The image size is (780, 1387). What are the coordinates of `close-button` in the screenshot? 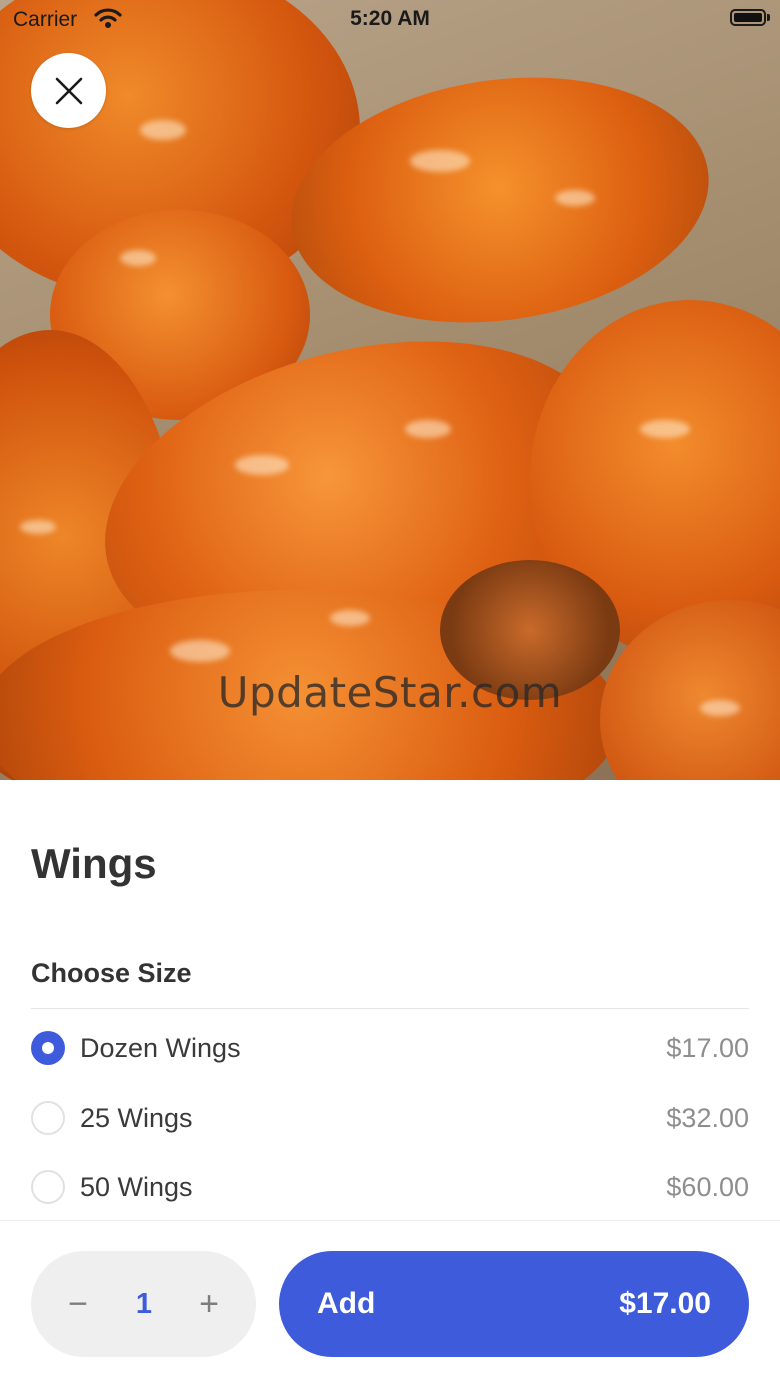 It's located at (68, 90).